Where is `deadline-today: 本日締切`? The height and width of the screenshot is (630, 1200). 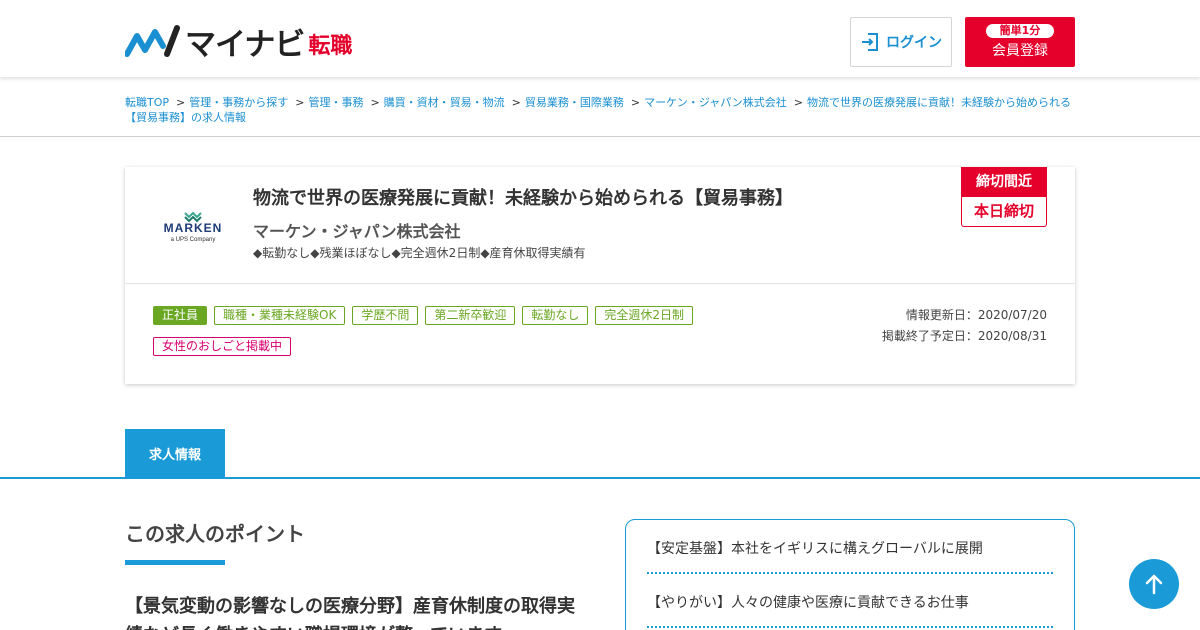
deadline-today: 本日締切 is located at coordinates (1004, 212).